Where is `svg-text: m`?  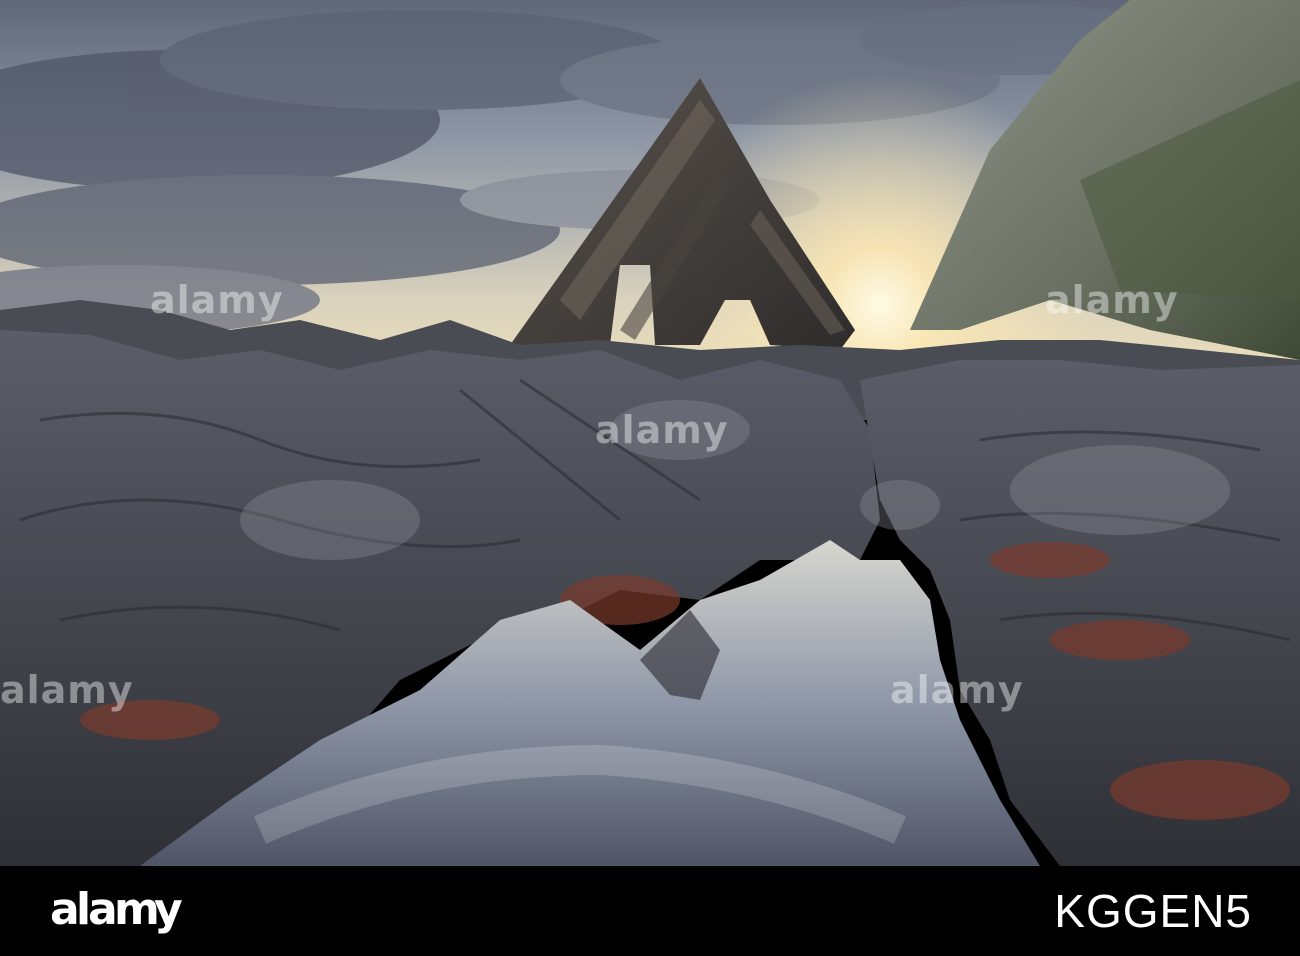 svg-text: m is located at coordinates (137, 909).